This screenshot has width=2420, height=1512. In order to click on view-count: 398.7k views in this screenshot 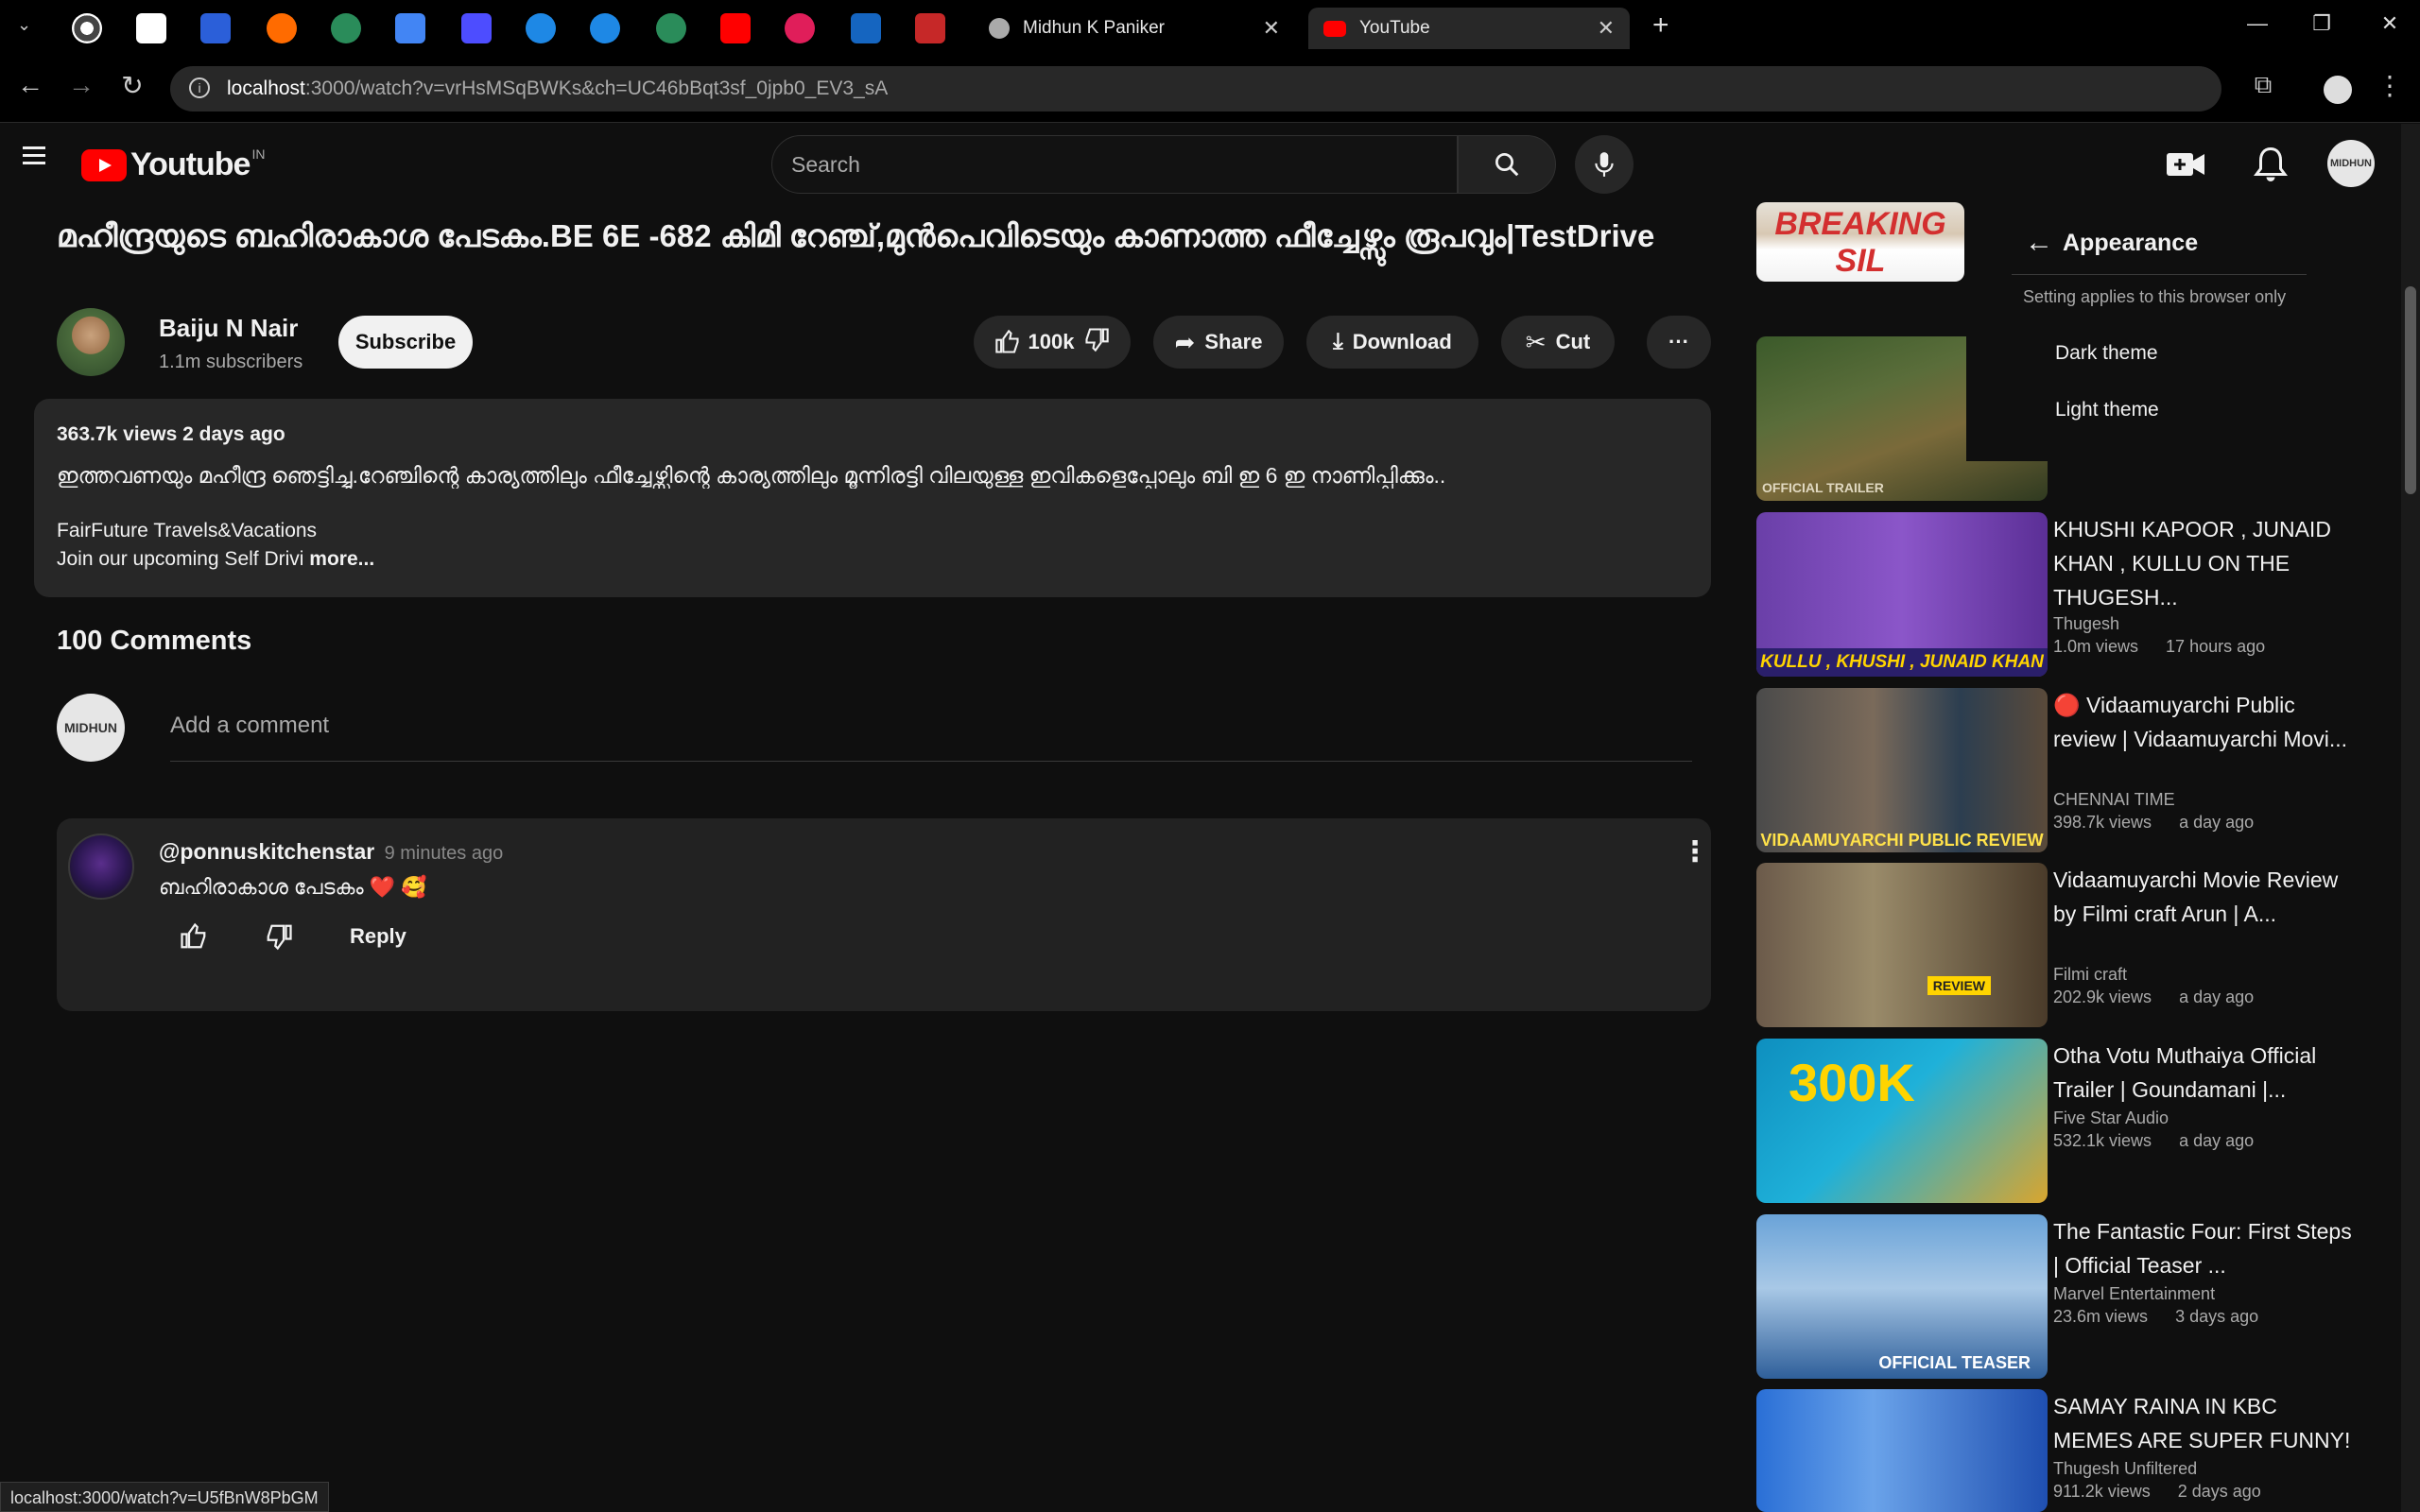, I will do `click(2103, 822)`.